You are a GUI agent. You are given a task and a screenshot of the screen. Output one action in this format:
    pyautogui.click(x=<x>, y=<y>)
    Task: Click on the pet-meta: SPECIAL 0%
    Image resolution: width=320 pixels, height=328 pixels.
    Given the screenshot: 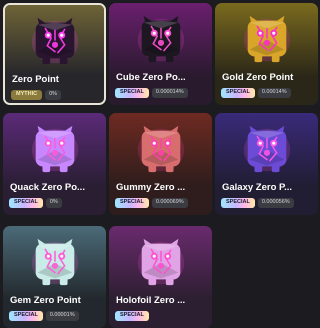 What is the action you would take?
    pyautogui.click(x=55, y=202)
    